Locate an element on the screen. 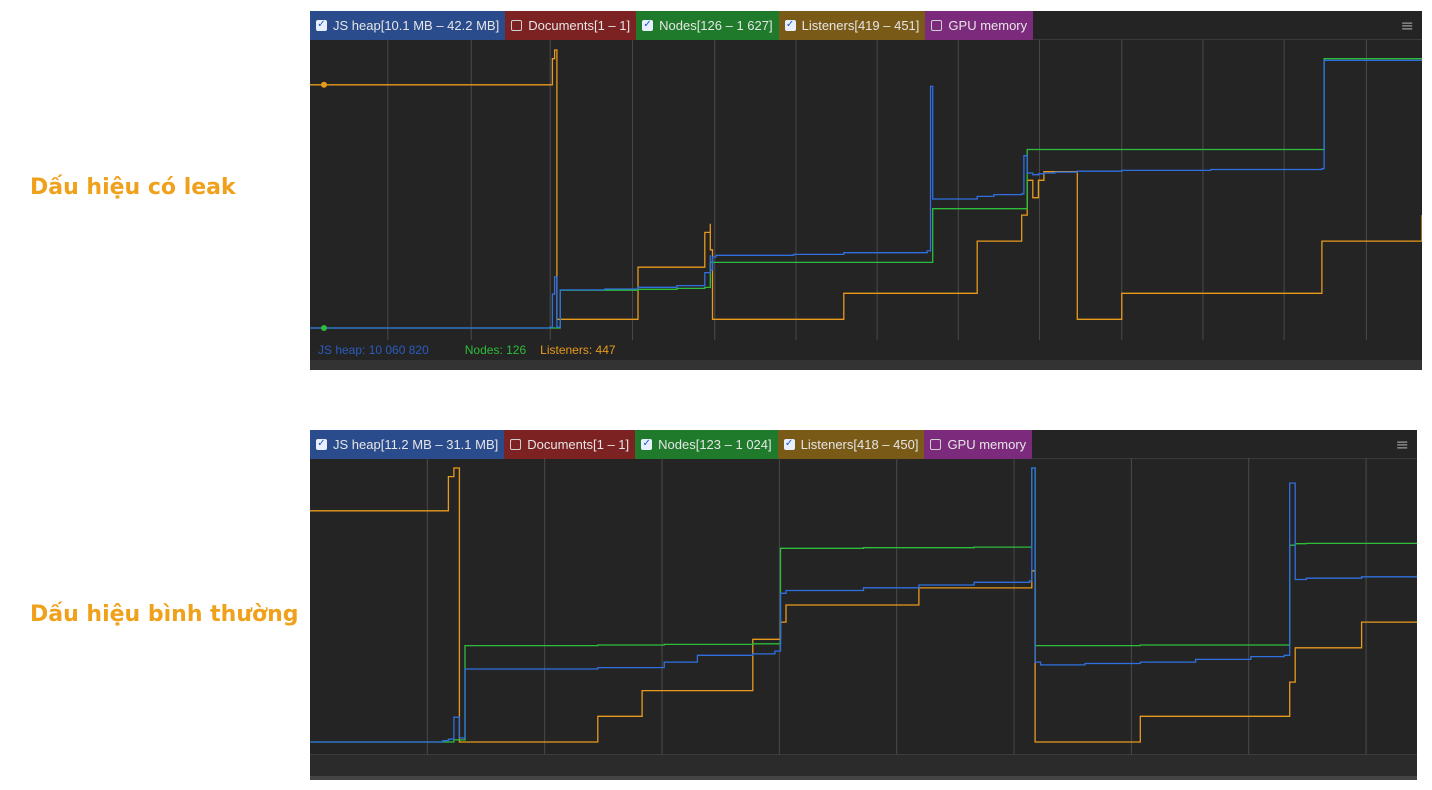  nodes-start-marker is located at coordinates (324, 328).